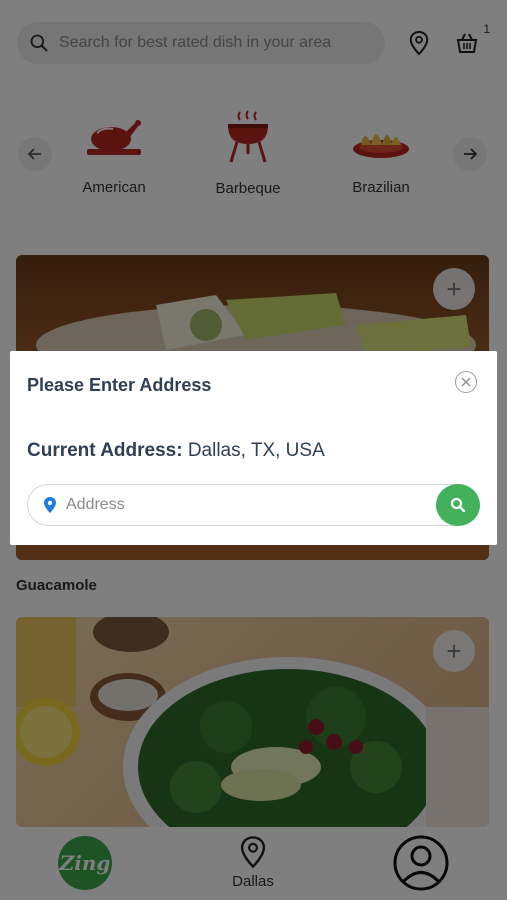 The height and width of the screenshot is (900, 507). I want to click on address-input, so click(236, 505).